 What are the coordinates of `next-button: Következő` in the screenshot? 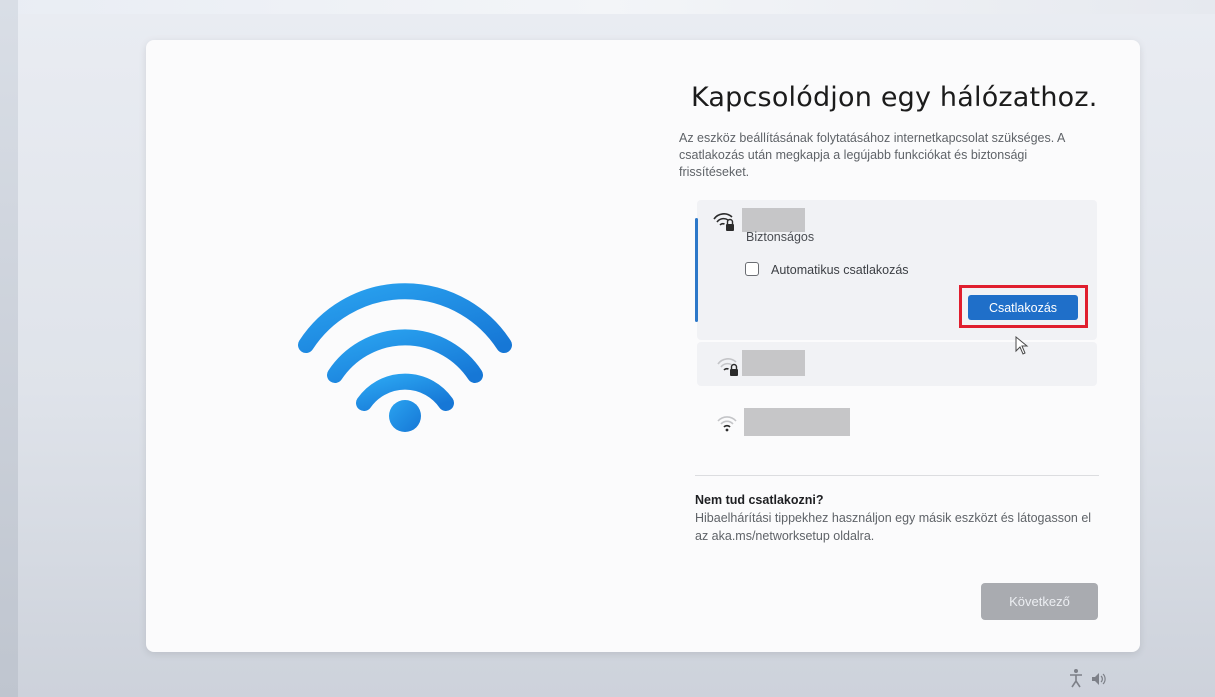 It's located at (1039, 601).